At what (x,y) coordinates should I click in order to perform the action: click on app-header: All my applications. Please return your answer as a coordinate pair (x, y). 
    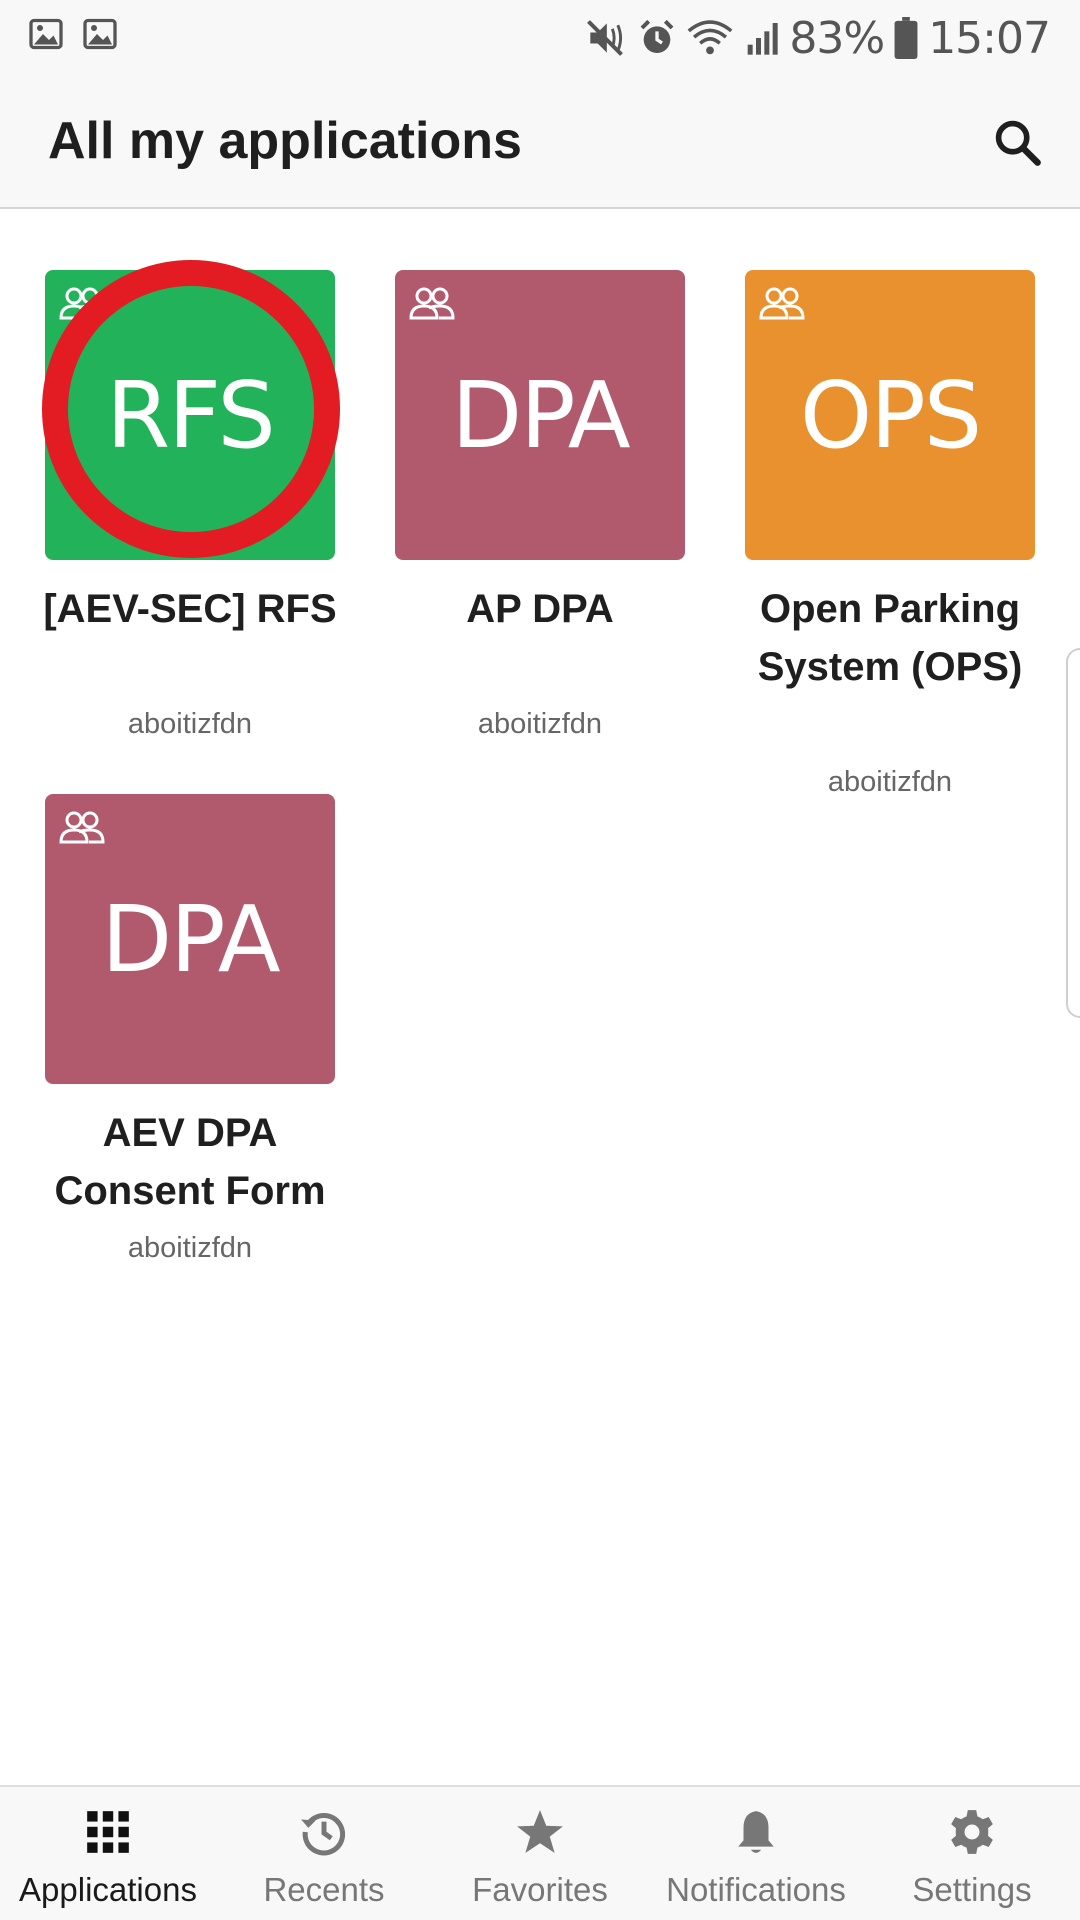
    Looking at the image, I should click on (540, 142).